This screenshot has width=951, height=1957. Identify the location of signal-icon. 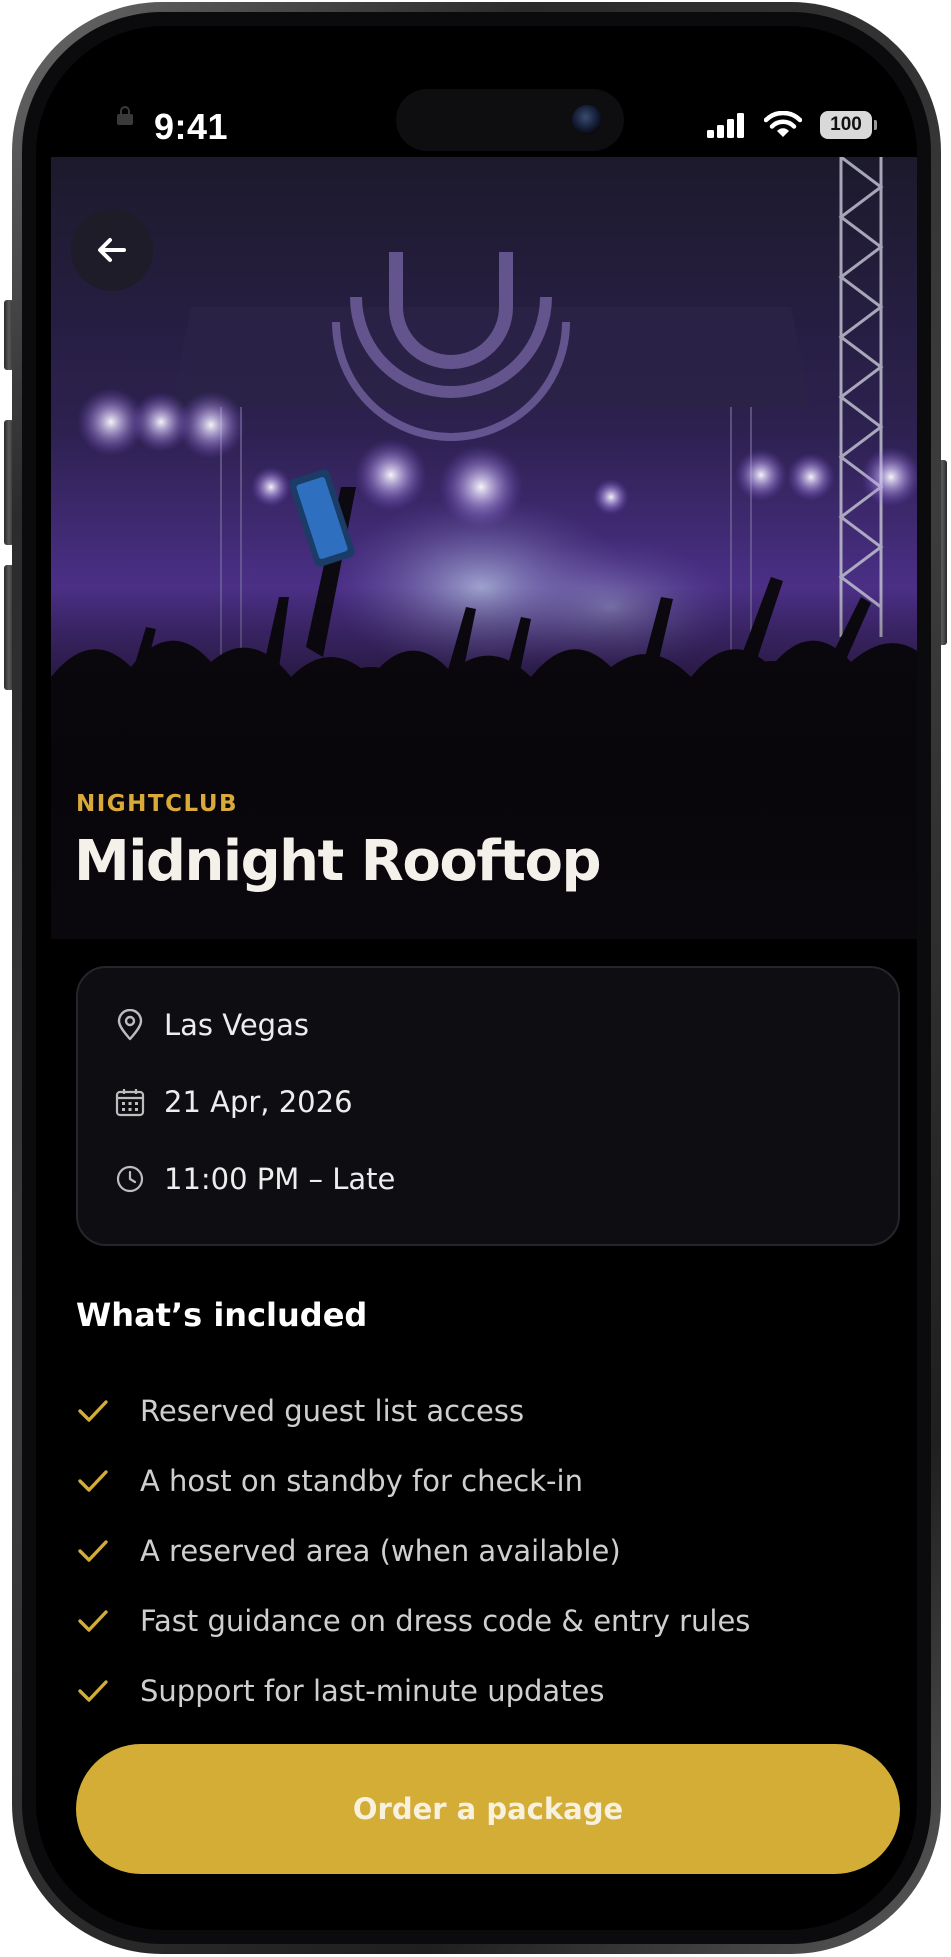
(725, 125).